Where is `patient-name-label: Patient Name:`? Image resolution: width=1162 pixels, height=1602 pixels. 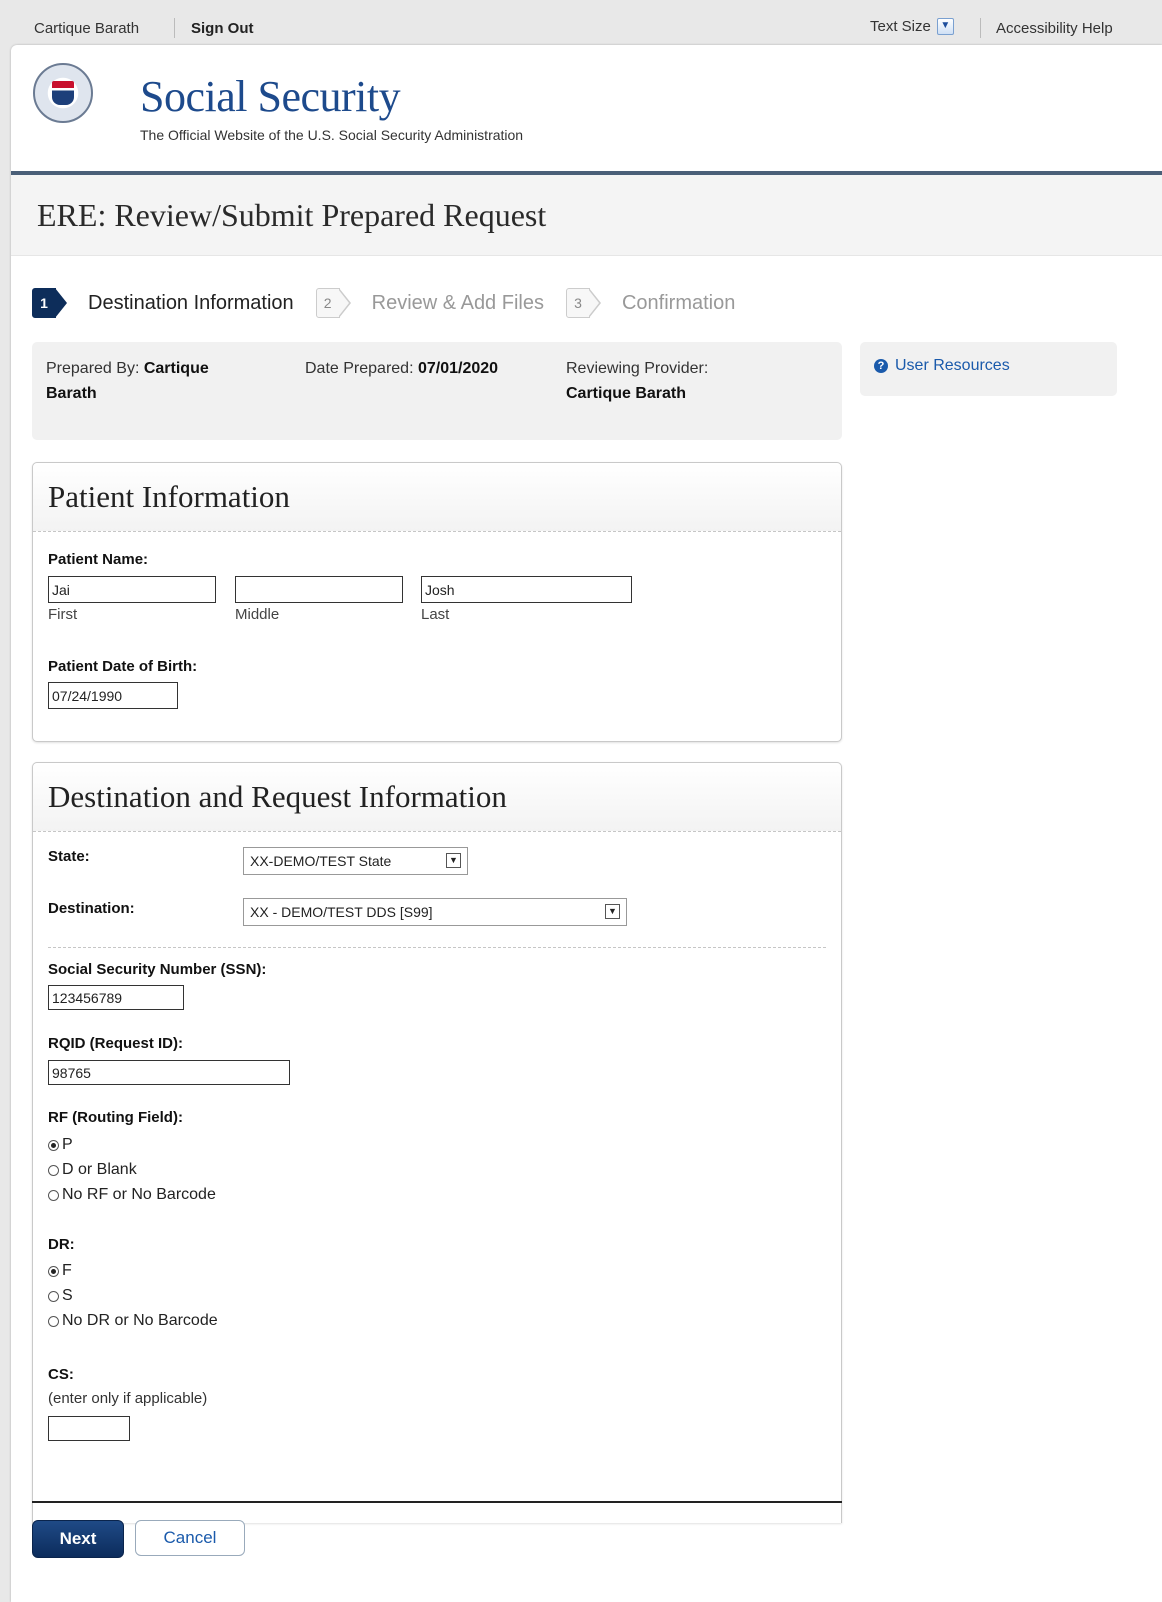
patient-name-label: Patient Name: is located at coordinates (98, 559).